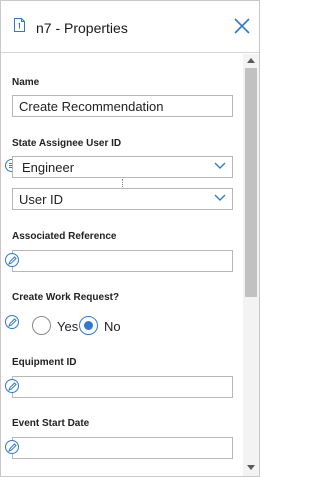  Describe the element at coordinates (41, 199) in the screenshot. I see `user-id-value: User ID` at that location.